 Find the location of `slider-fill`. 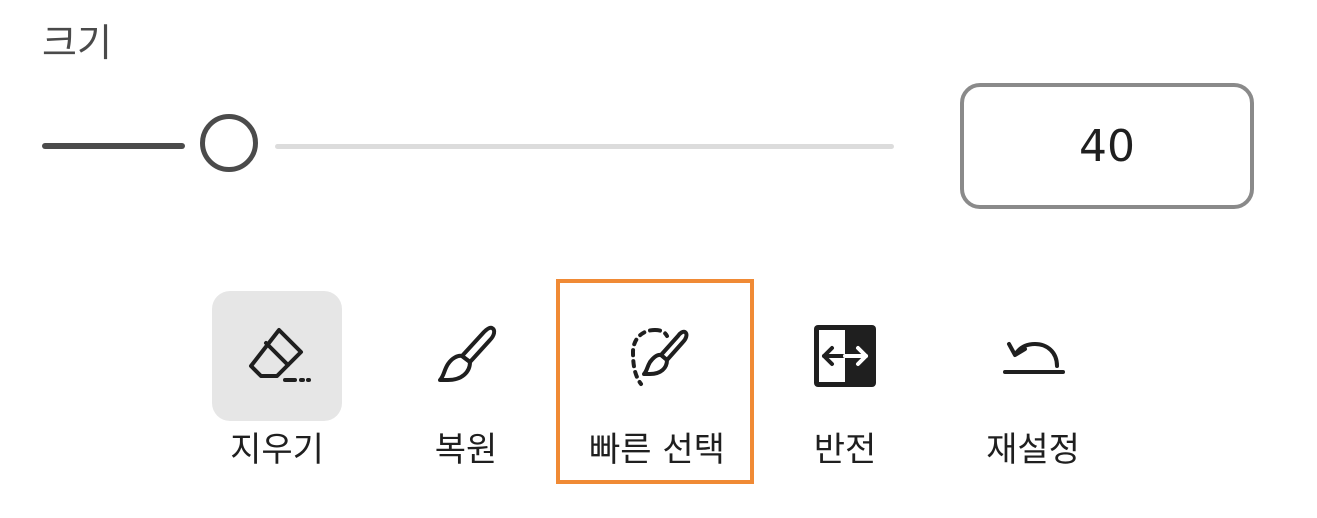

slider-fill is located at coordinates (113, 146).